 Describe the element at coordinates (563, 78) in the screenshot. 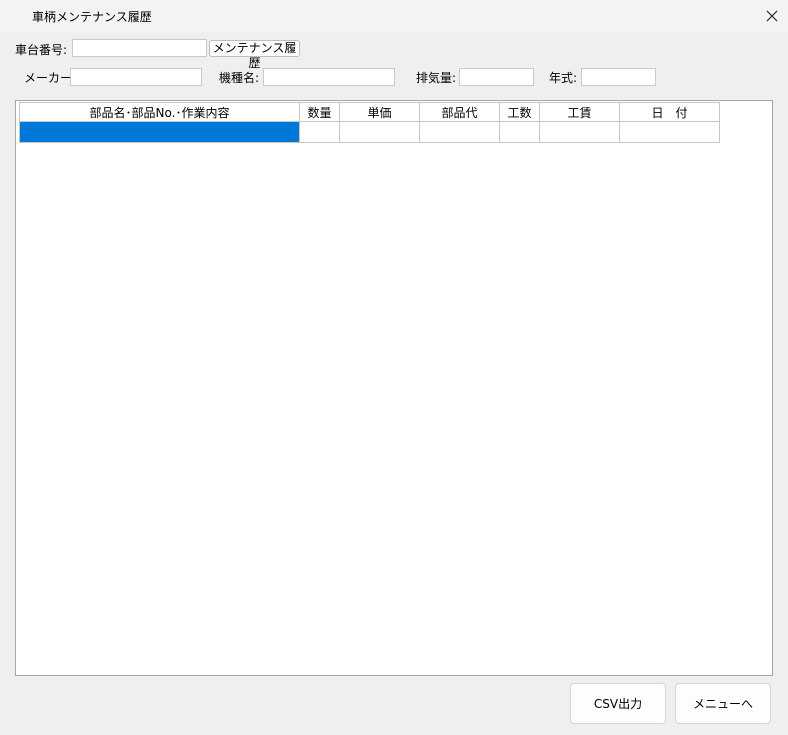

I see `year-label: 年式:` at that location.